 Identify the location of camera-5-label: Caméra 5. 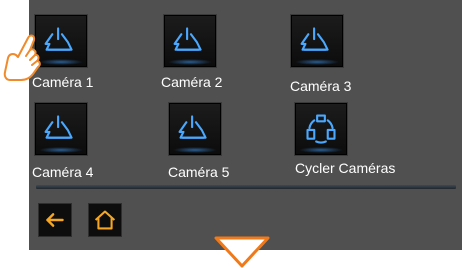
(199, 172).